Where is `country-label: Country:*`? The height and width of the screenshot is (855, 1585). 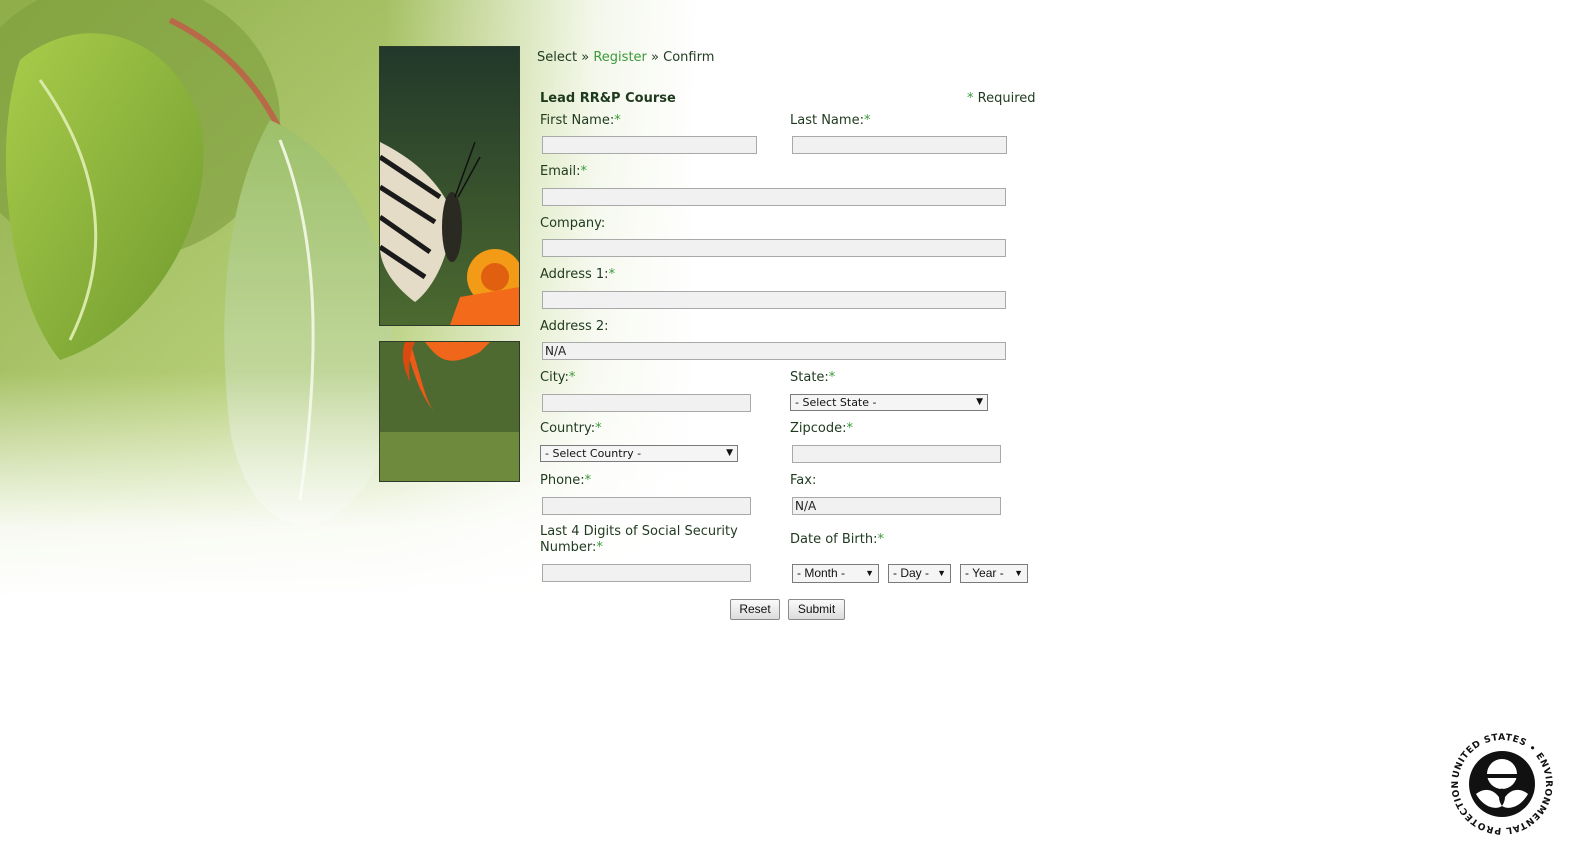
country-label: Country:* is located at coordinates (571, 428).